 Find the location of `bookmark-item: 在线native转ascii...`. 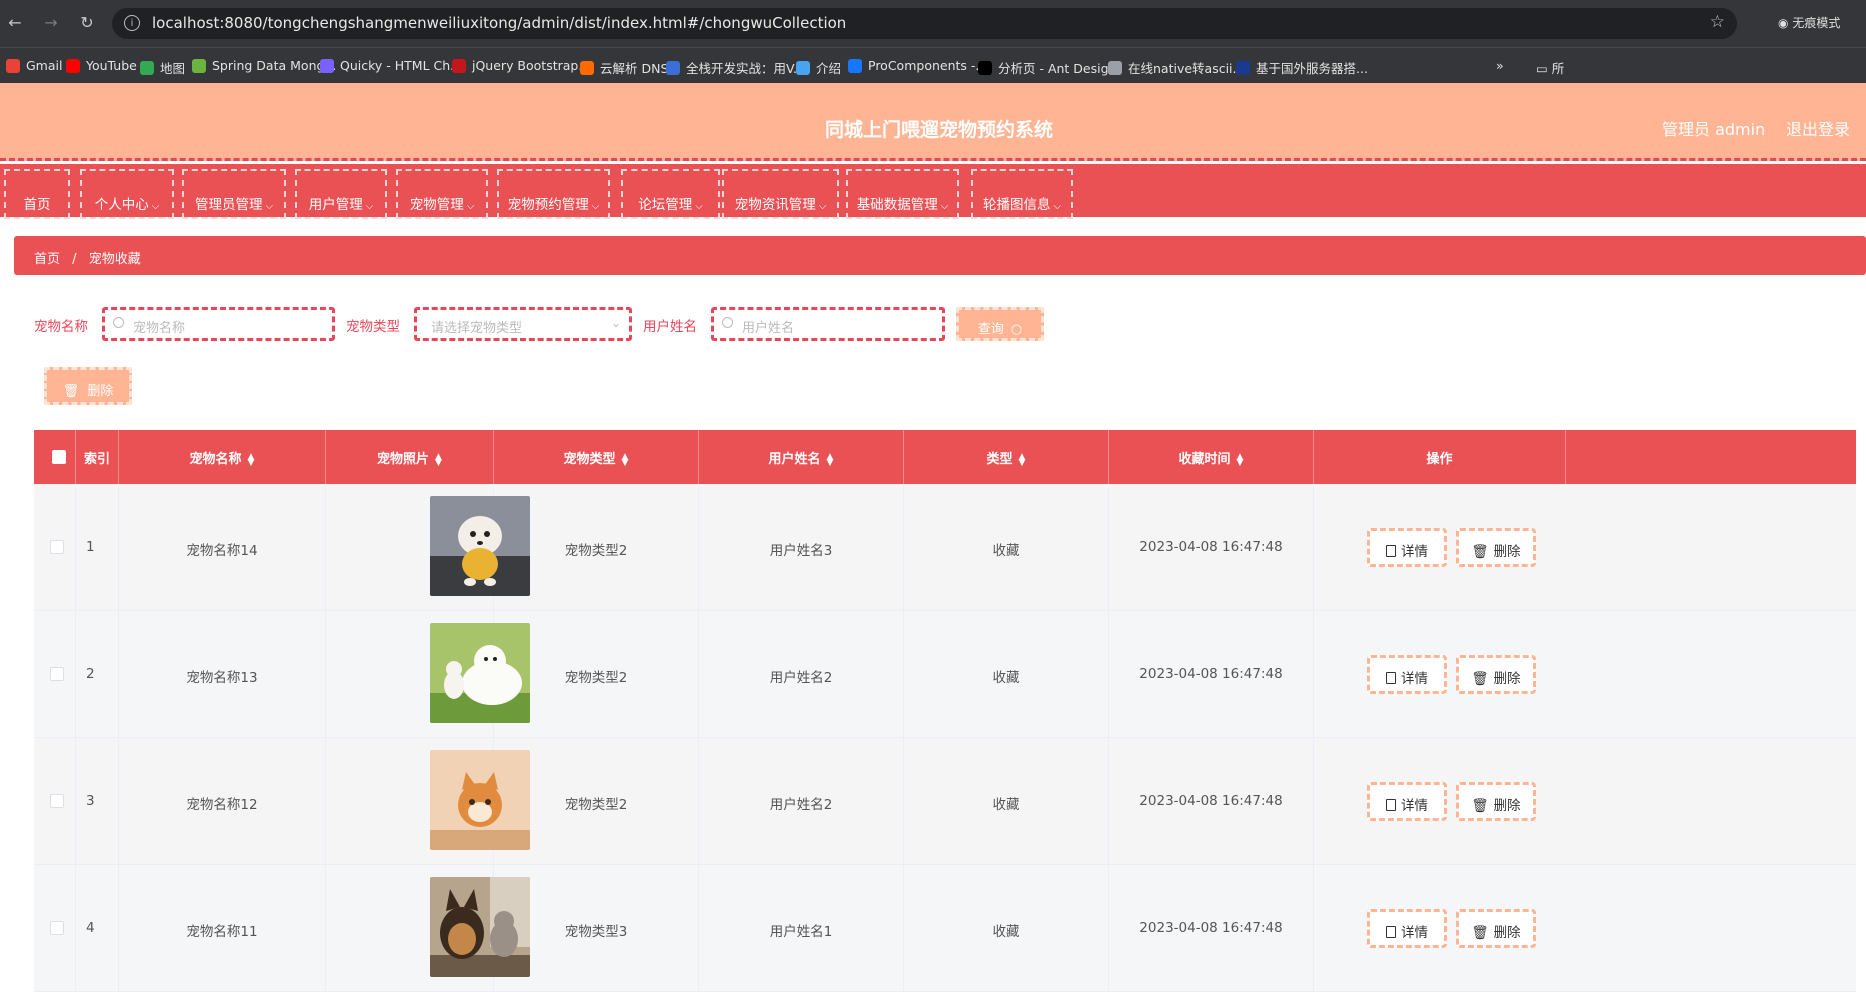

bookmark-item: 在线native转ascii... is located at coordinates (1176, 67).